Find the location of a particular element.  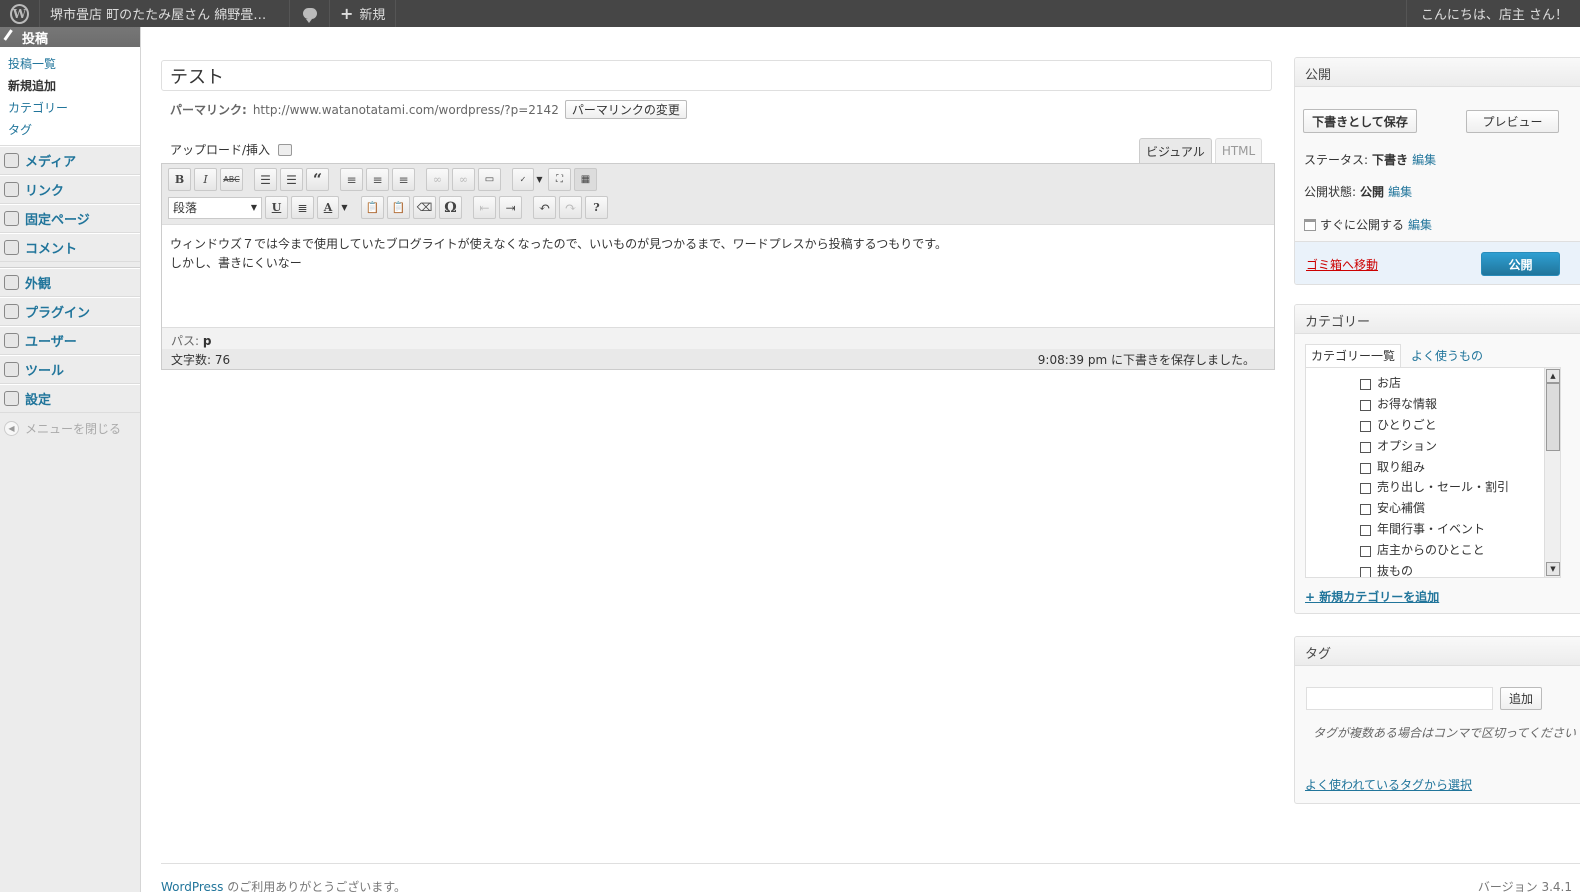

tab-visual: ビジュアル is located at coordinates (1175, 150).